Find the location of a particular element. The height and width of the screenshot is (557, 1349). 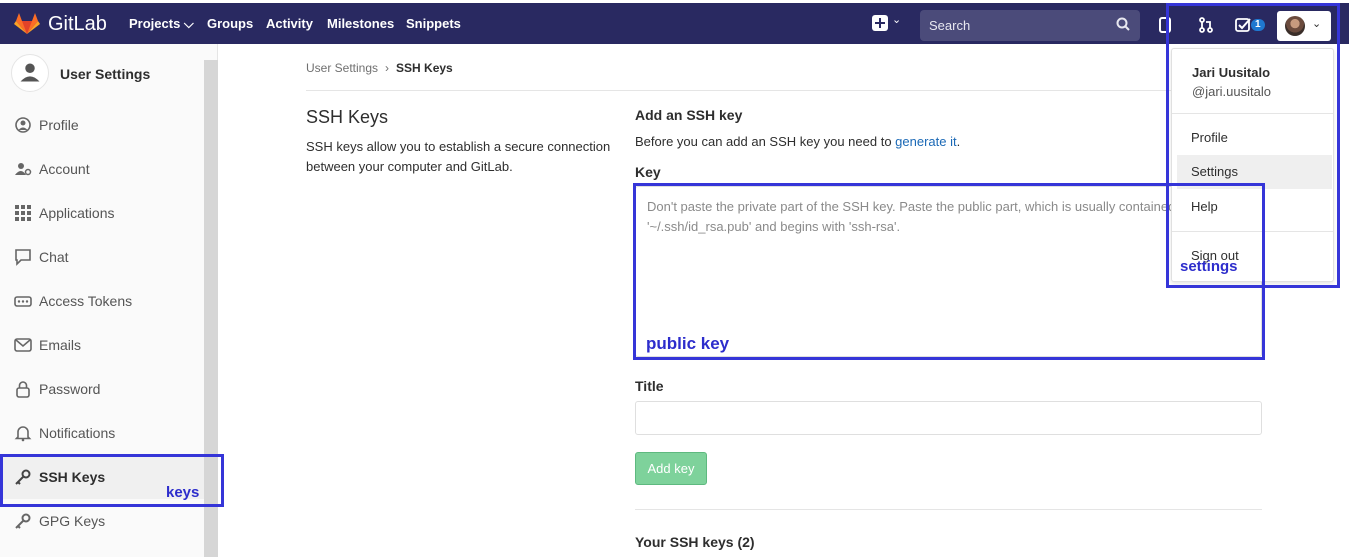

gitlab-logo-icon is located at coordinates (27, 23).